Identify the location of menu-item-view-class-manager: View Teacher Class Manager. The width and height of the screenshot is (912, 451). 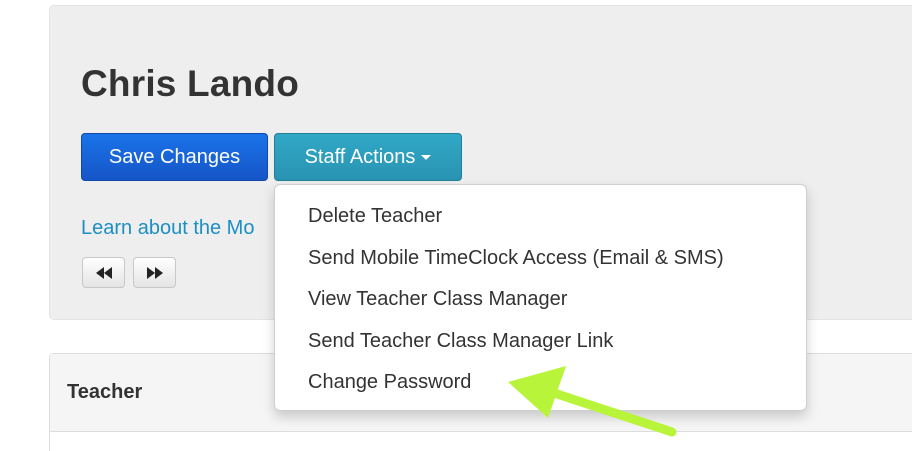
(540, 300).